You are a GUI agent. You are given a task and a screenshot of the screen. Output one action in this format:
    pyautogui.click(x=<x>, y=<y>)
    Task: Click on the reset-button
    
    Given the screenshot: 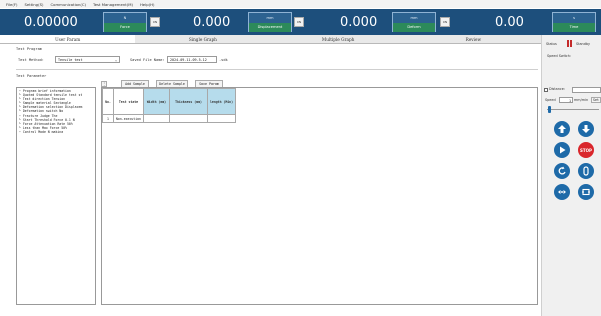 What is the action you would take?
    pyautogui.click(x=586, y=192)
    